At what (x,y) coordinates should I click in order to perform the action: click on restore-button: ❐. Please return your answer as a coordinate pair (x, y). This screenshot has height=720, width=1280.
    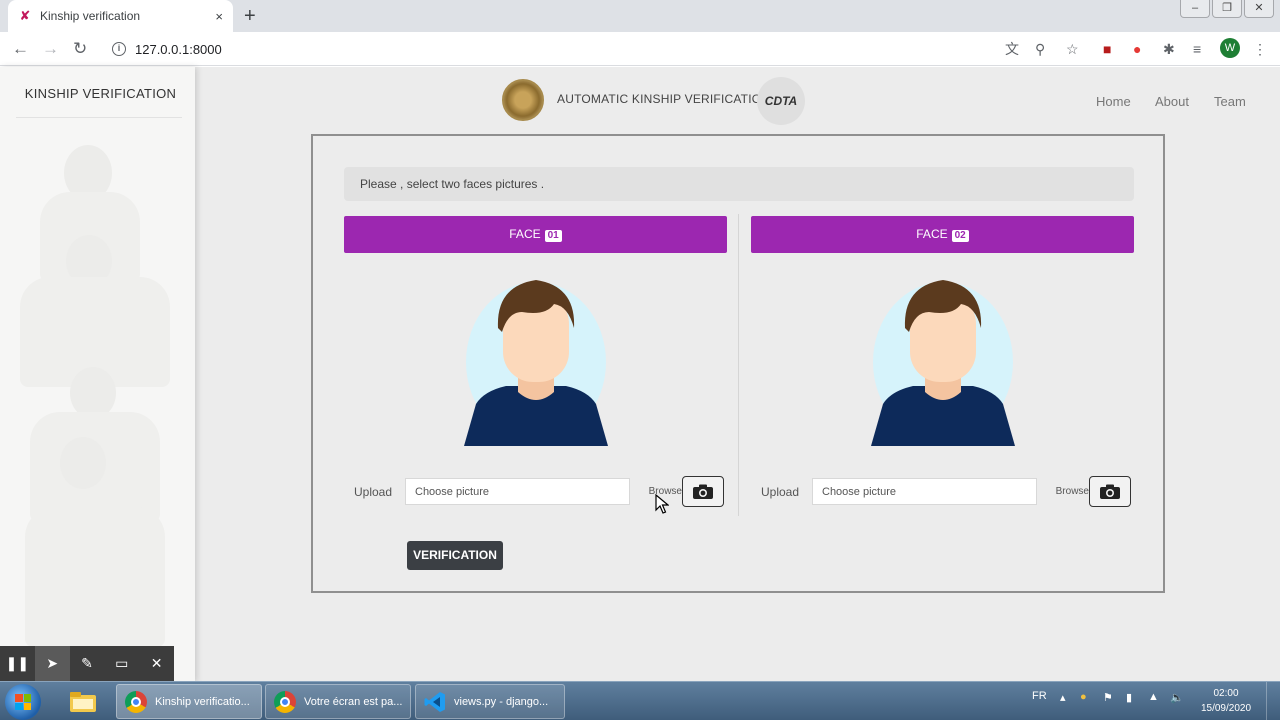
    Looking at the image, I should click on (1227, 9).